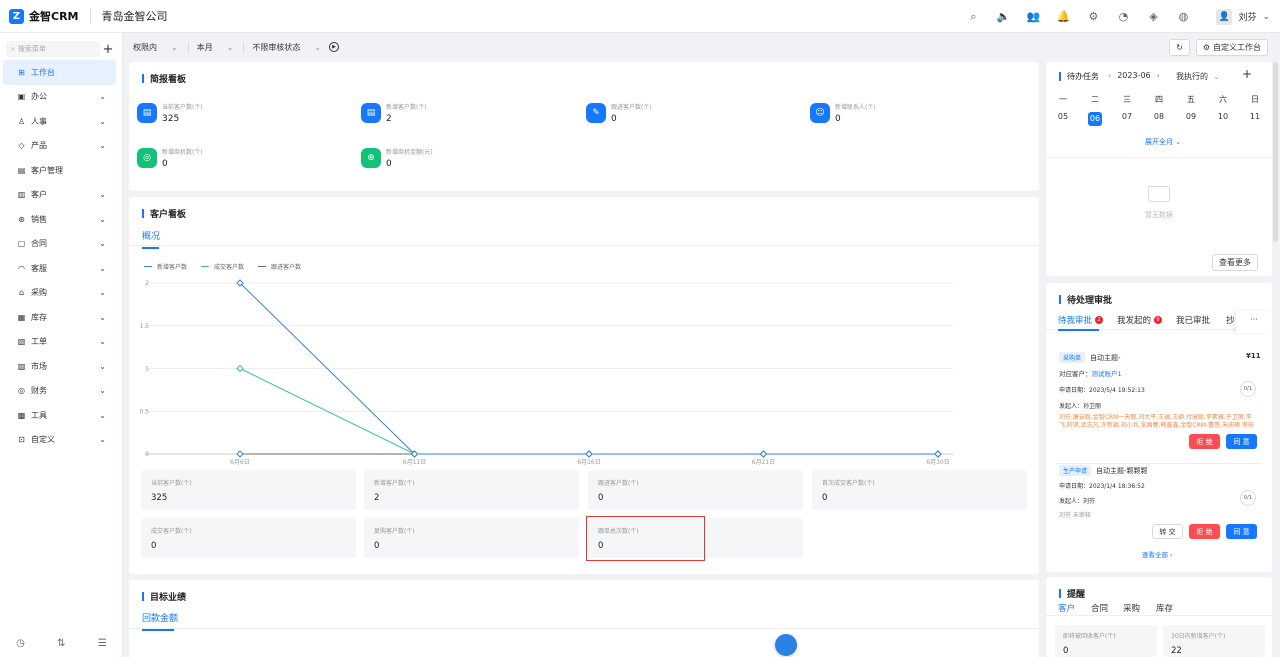  What do you see at coordinates (155, 47) in the screenshot?
I see `scope-select: 权限内 ⌄` at bounding box center [155, 47].